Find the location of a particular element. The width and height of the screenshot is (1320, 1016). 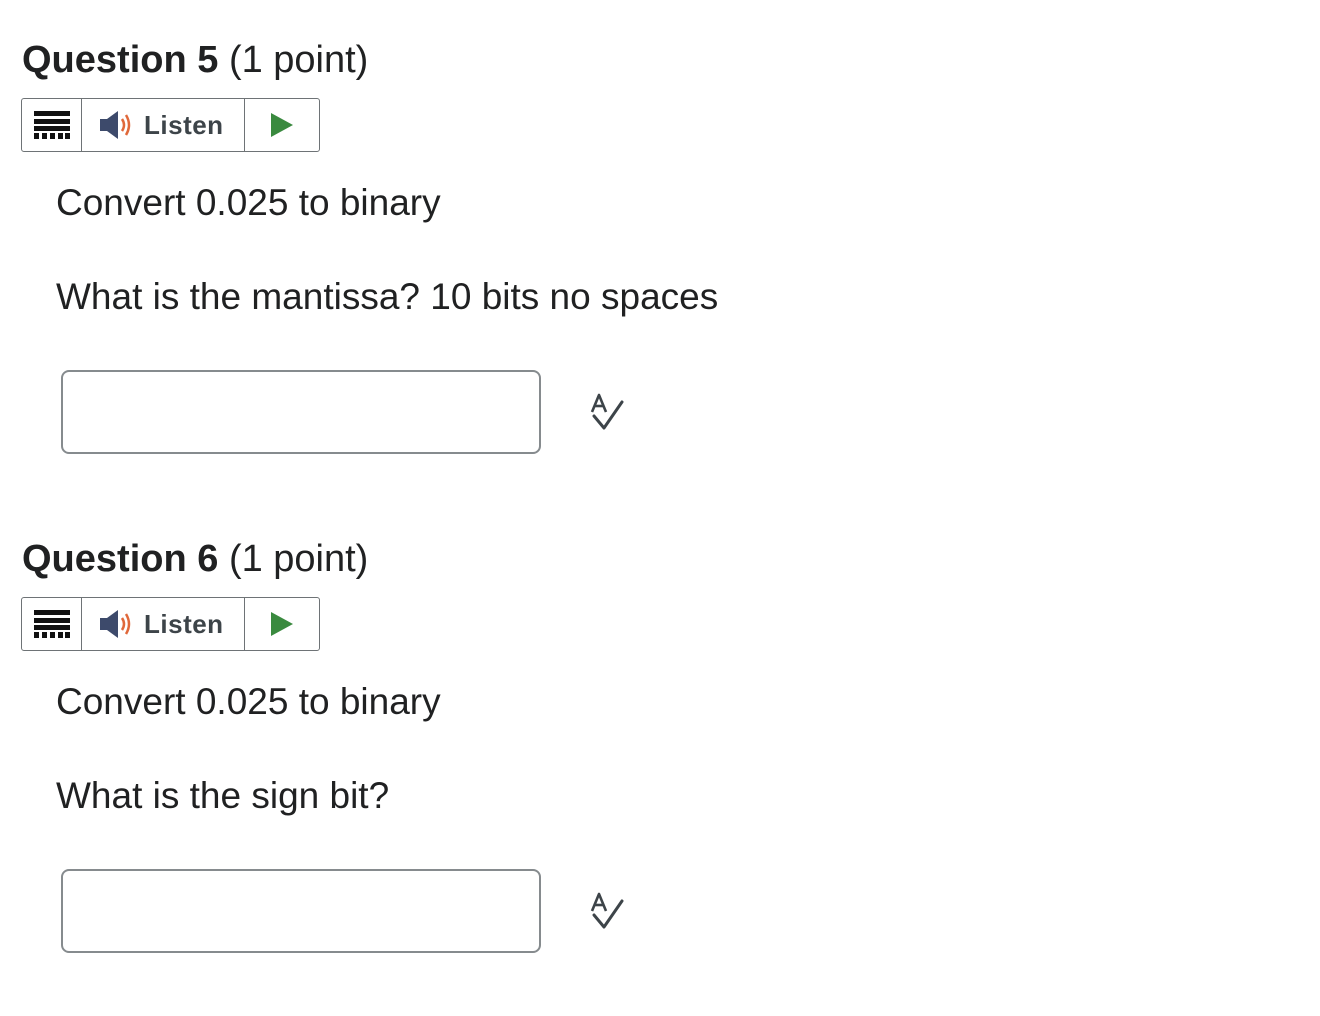

question-text-line: What is the sign bit? is located at coordinates (223, 795).